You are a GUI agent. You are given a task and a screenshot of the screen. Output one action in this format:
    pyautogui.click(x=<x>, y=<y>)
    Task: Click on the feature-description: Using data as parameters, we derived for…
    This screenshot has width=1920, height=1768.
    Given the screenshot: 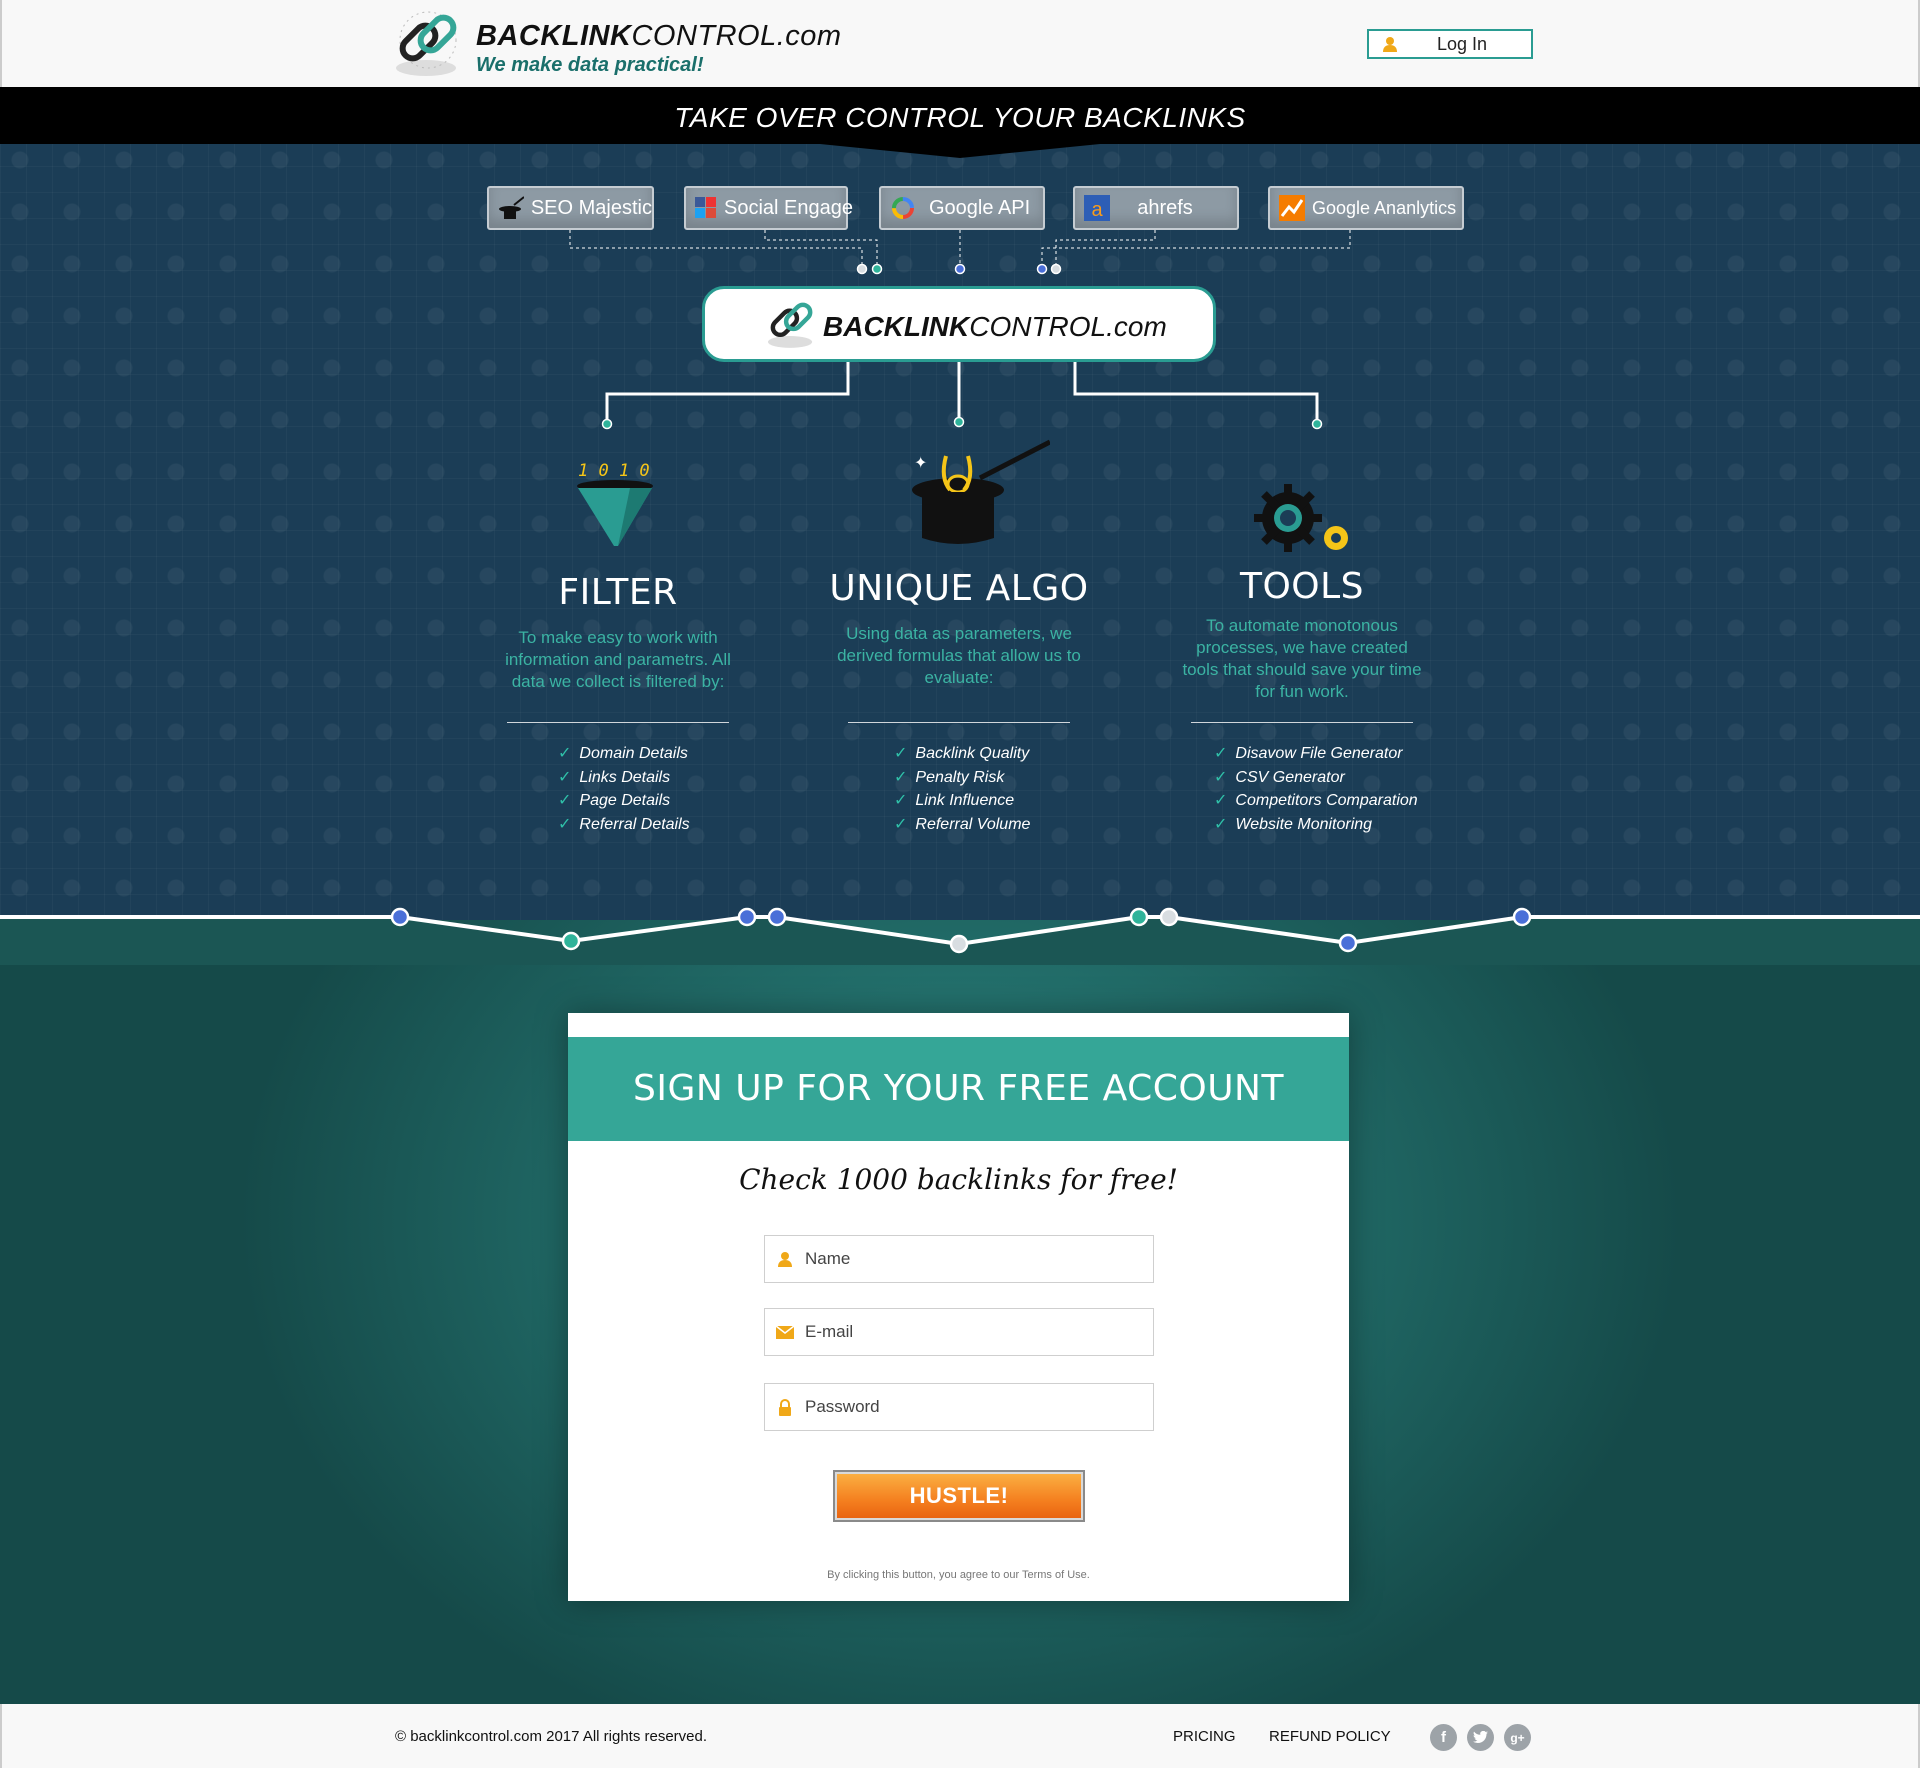 What is the action you would take?
    pyautogui.click(x=959, y=655)
    